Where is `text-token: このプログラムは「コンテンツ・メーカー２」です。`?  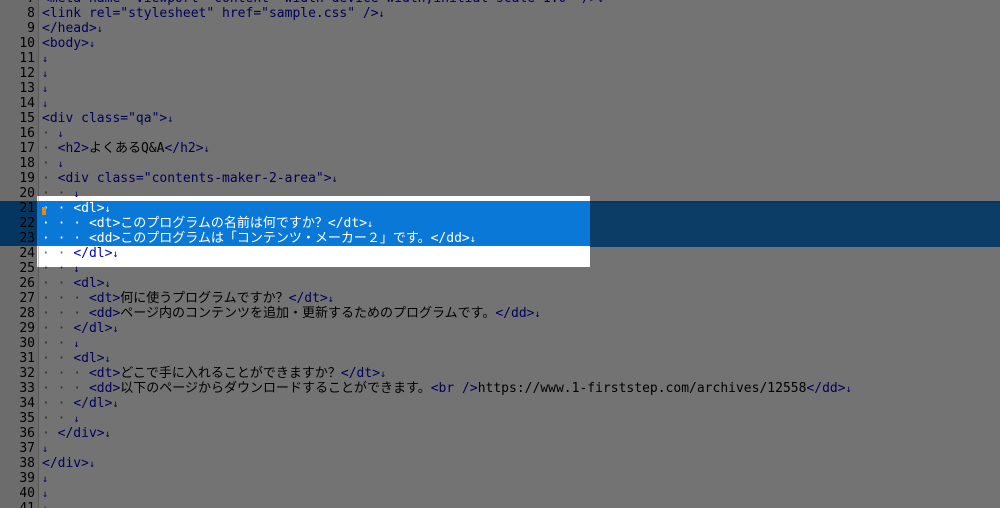
text-token: このプログラムは「コンテンツ・メーカー２」です。 is located at coordinates (275, 238).